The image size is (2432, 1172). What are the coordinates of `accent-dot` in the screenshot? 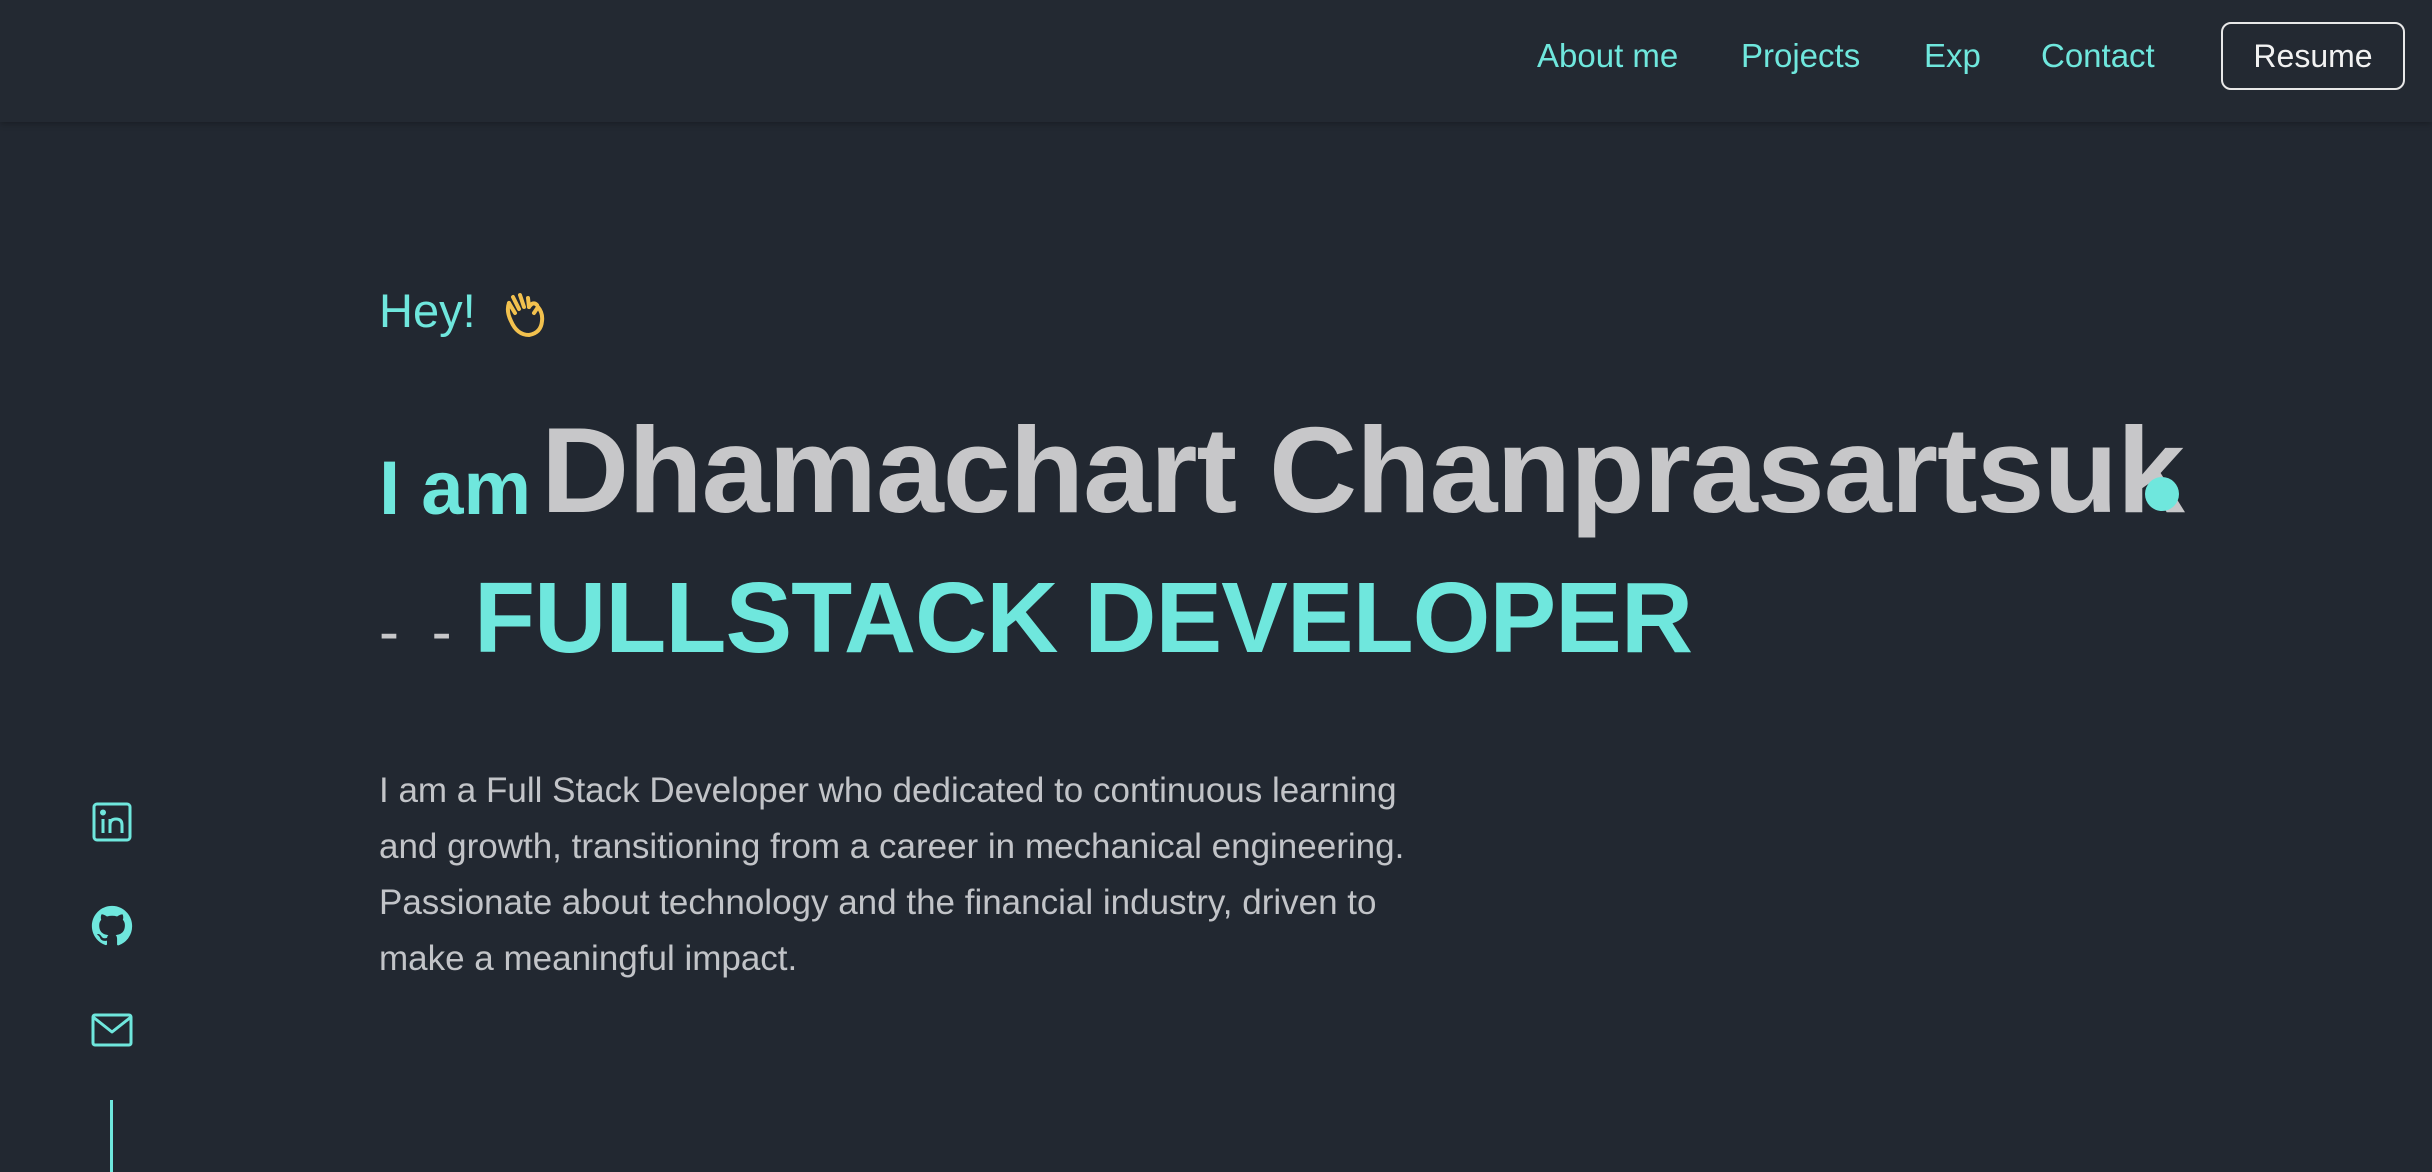 It's located at (2162, 494).